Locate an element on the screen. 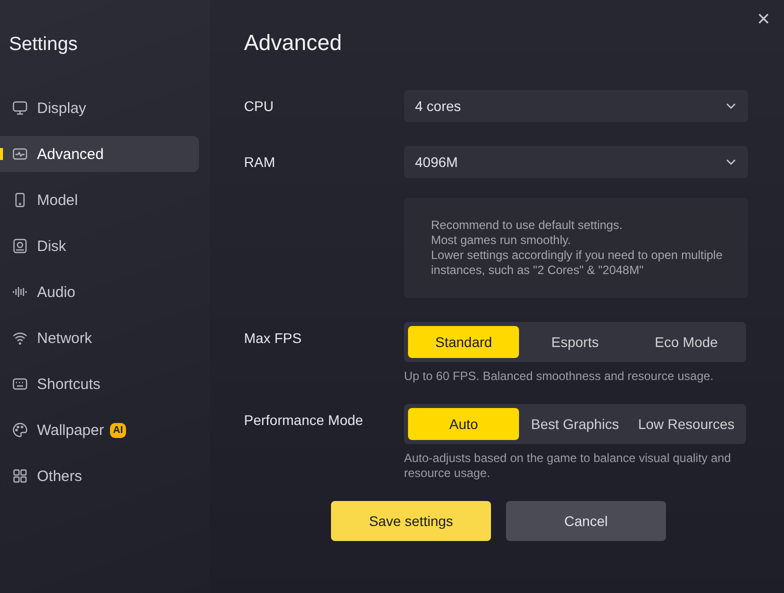  setting-label: Max FPS is located at coordinates (273, 338).